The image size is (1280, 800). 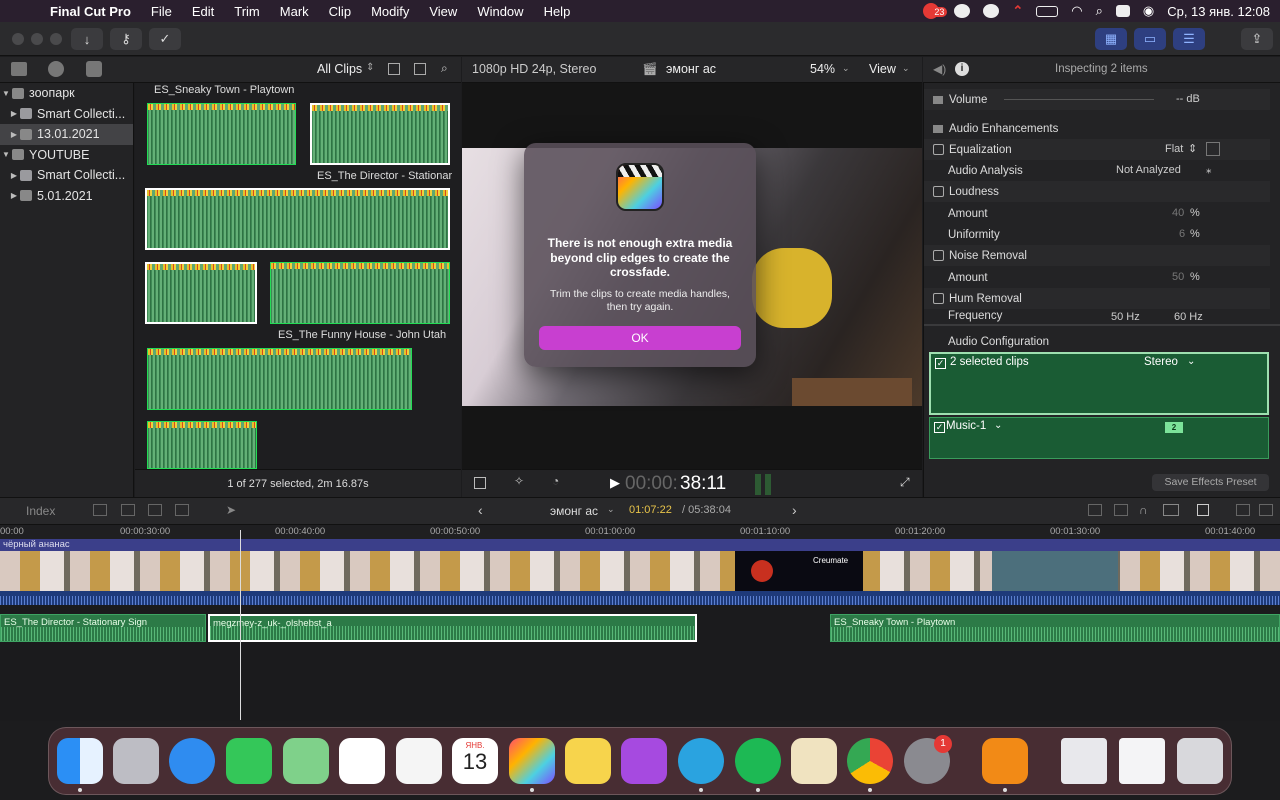 What do you see at coordinates (94, 69) in the screenshot?
I see `titles-generators-icon` at bounding box center [94, 69].